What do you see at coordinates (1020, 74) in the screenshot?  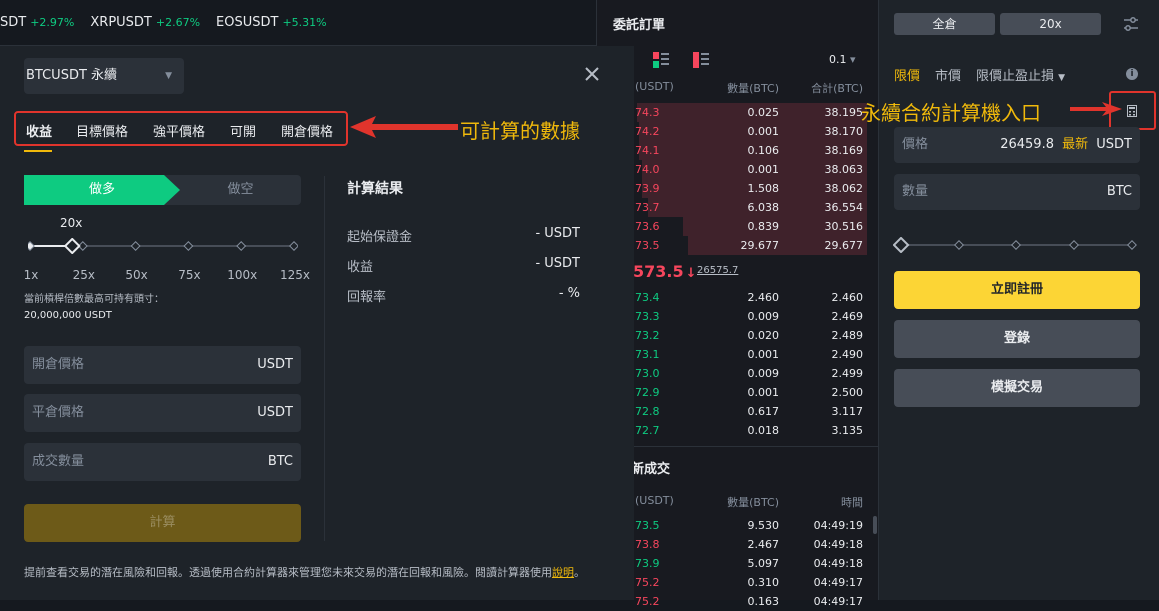 I see `tab-stop-limit: 限價止盈止損 ▼` at bounding box center [1020, 74].